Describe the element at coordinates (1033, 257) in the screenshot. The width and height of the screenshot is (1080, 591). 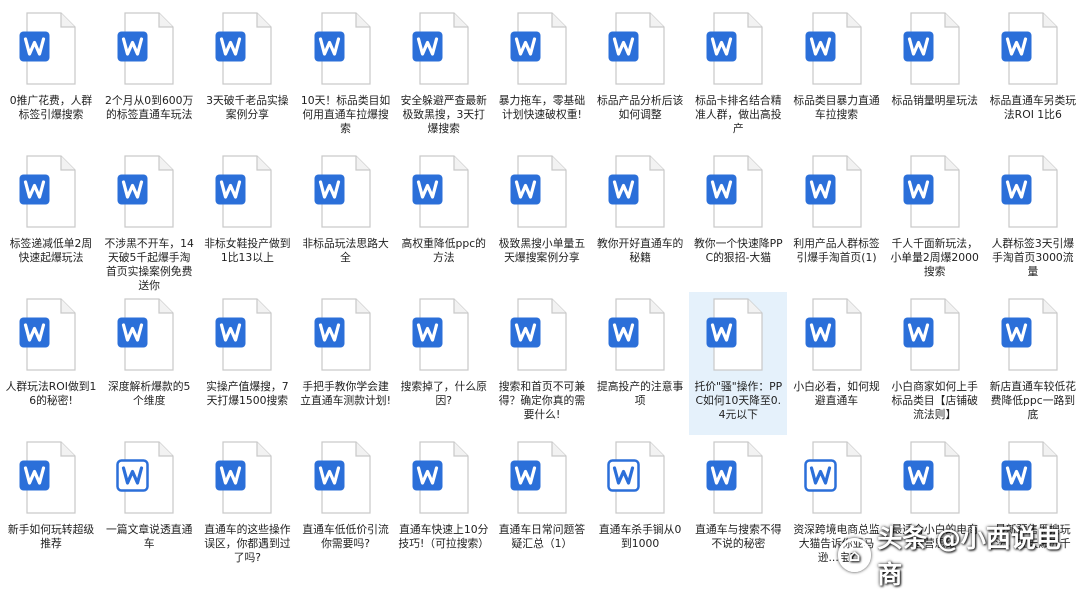
I see `file-name-label: 人群标签3天引爆手淘首页3000流量` at that location.